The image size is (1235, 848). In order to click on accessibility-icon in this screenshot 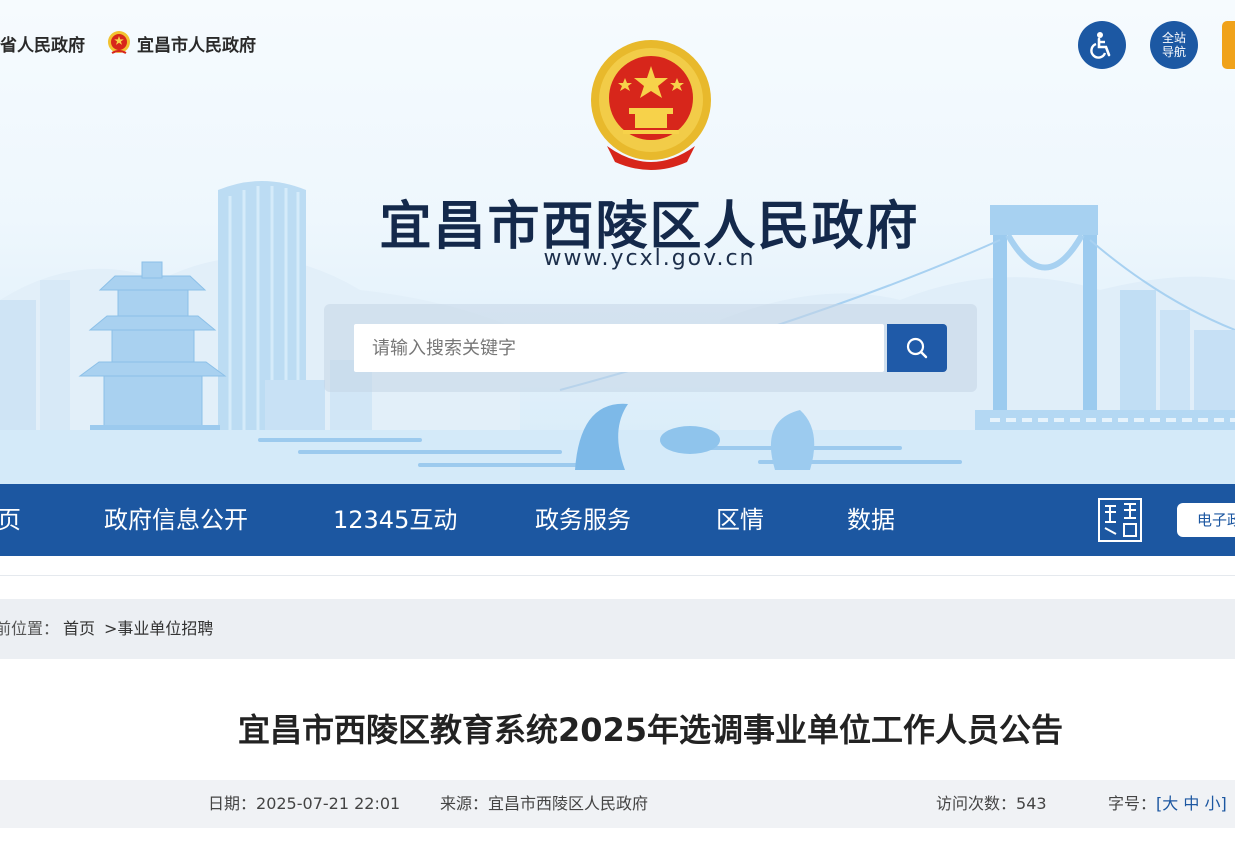, I will do `click(1100, 45)`.